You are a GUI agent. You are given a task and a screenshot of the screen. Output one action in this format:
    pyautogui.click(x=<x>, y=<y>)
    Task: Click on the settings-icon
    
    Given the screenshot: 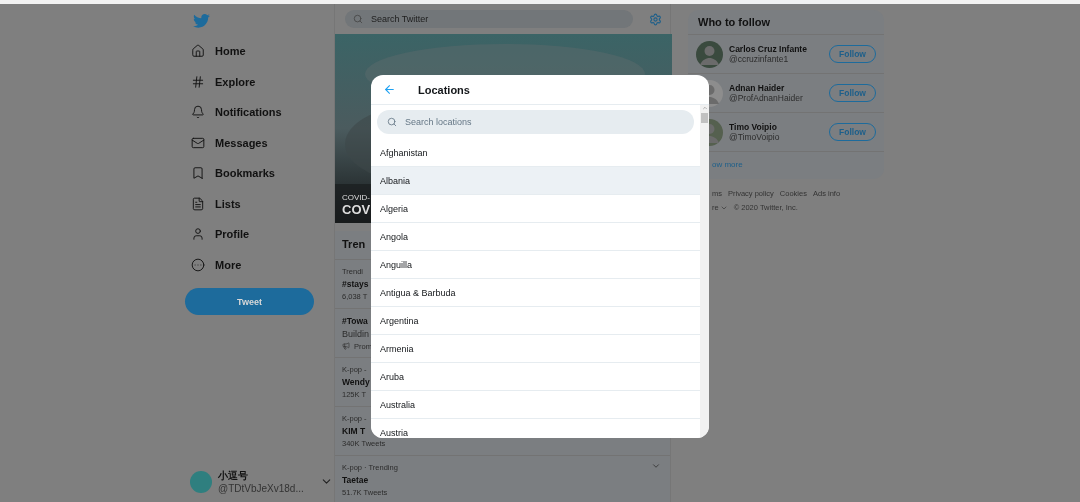 What is the action you would take?
    pyautogui.click(x=655, y=19)
    